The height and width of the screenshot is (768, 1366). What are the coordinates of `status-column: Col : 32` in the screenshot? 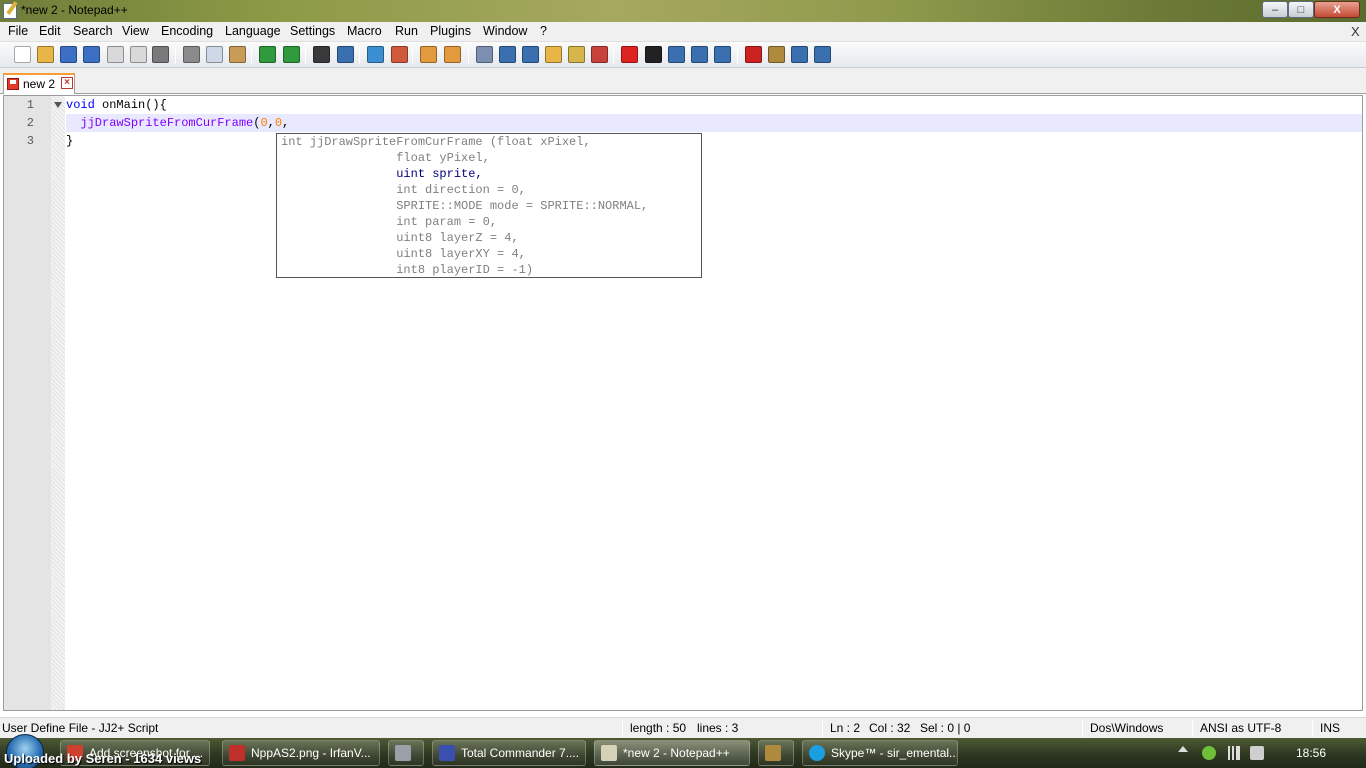 It's located at (890, 728).